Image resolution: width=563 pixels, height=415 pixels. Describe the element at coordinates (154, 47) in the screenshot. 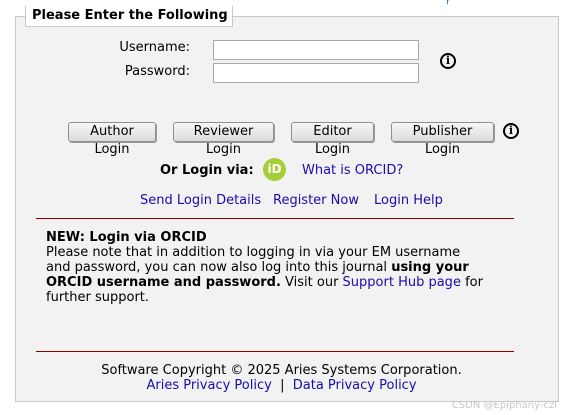

I see `username-label: Username:` at that location.